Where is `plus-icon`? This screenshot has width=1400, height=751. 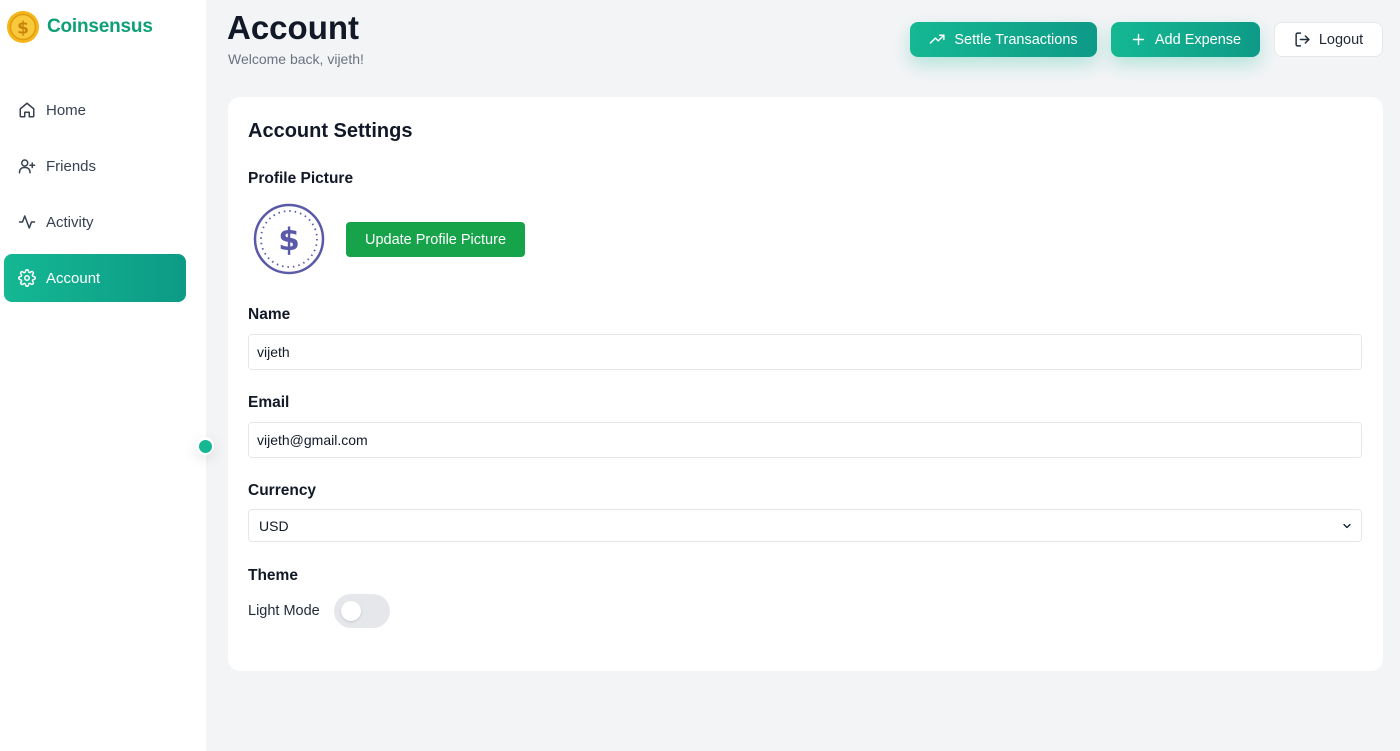
plus-icon is located at coordinates (1138, 39).